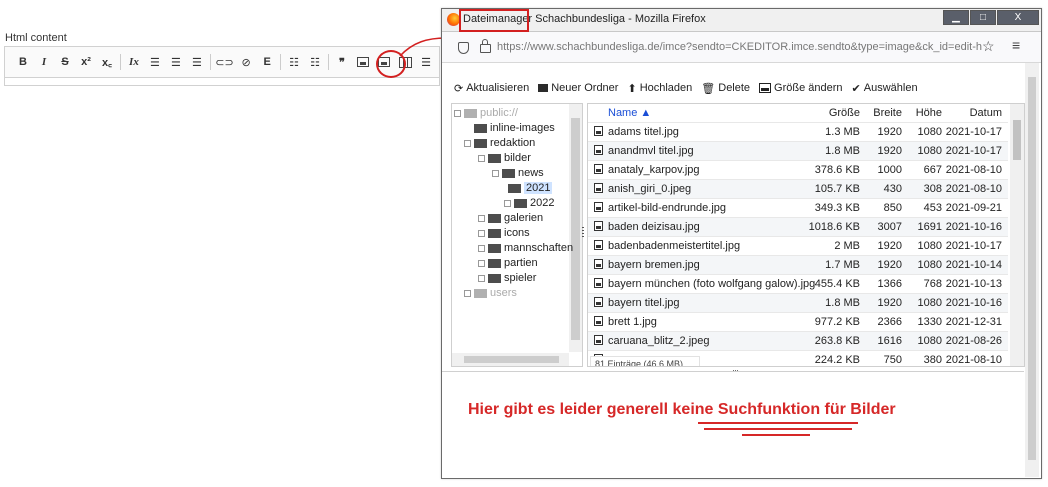 This screenshot has width=1048, height=487. I want to click on bold-button: B, so click(23, 62).